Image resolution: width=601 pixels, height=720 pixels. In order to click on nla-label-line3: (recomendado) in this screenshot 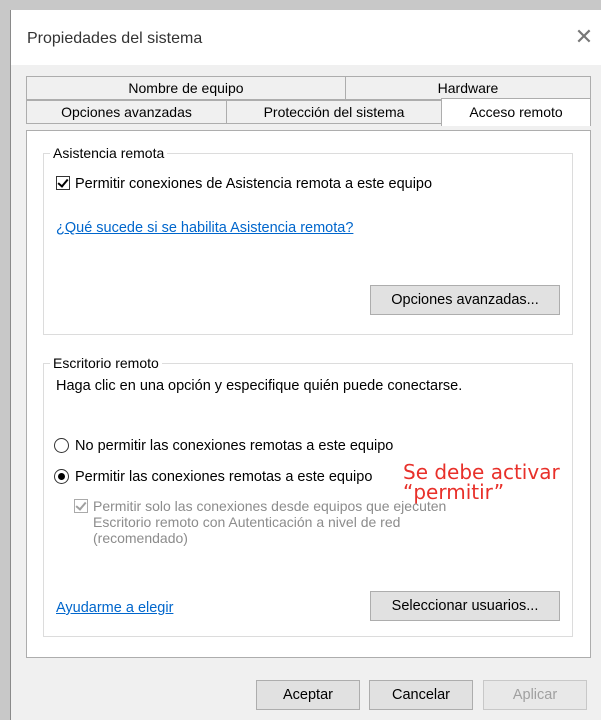, I will do `click(140, 538)`.